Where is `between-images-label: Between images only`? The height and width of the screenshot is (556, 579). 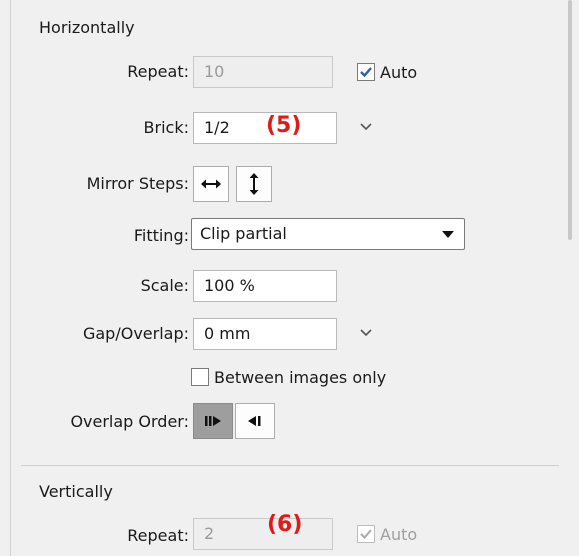
between-images-label: Between images only is located at coordinates (300, 377).